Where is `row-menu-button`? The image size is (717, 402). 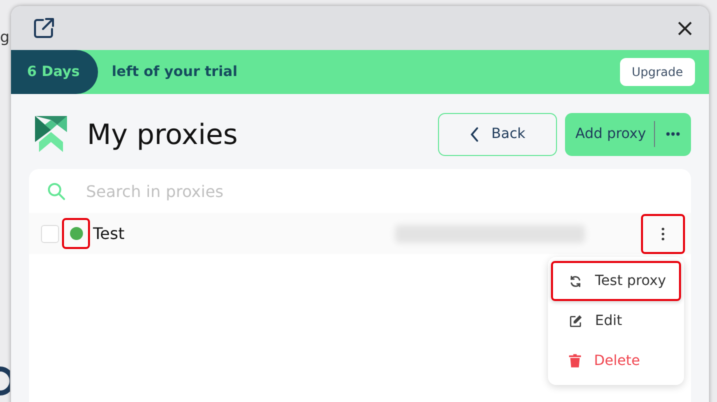
row-menu-button is located at coordinates (663, 234).